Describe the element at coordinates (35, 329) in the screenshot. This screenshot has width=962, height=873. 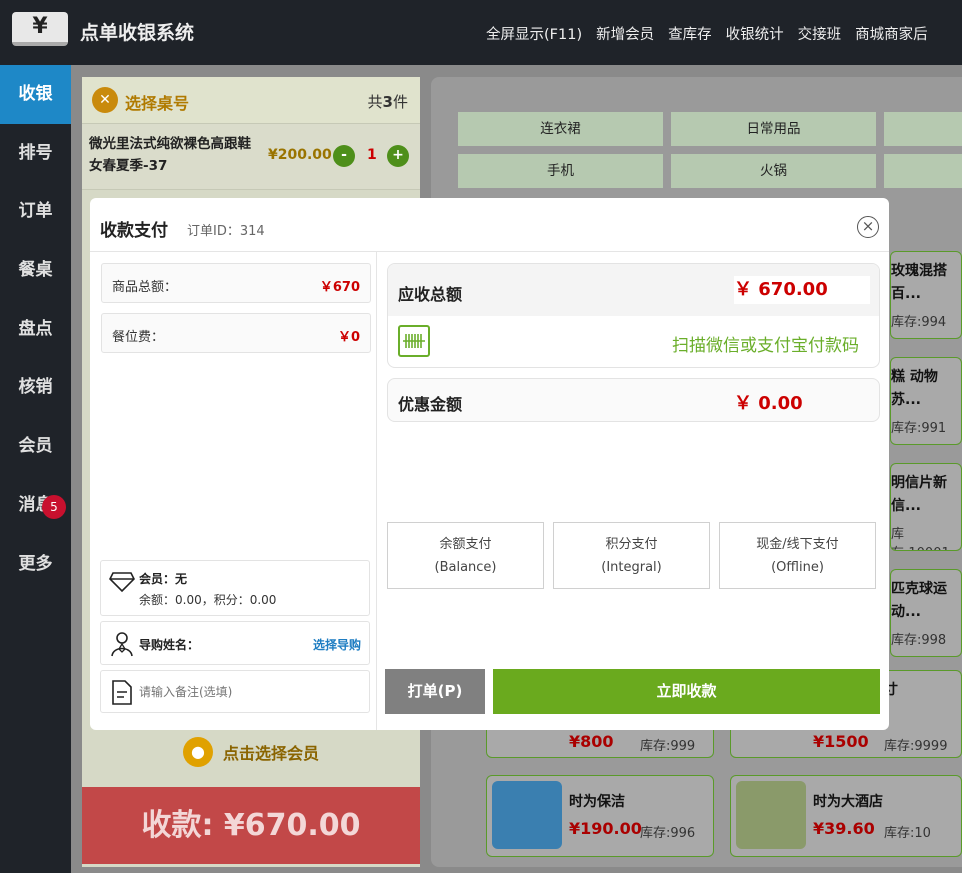
I see `sidebar-item-inventory: 盘点` at that location.